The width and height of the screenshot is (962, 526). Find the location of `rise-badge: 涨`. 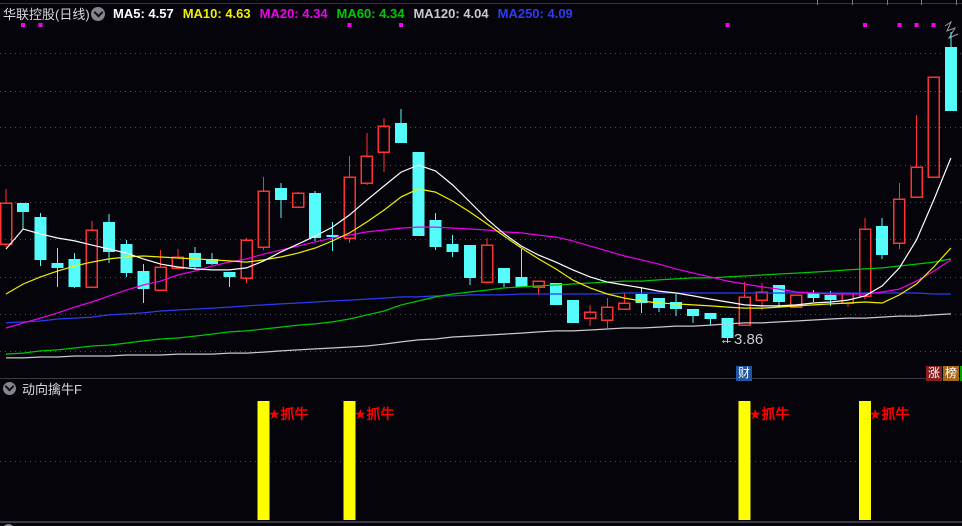

rise-badge: 涨 is located at coordinates (934, 373).